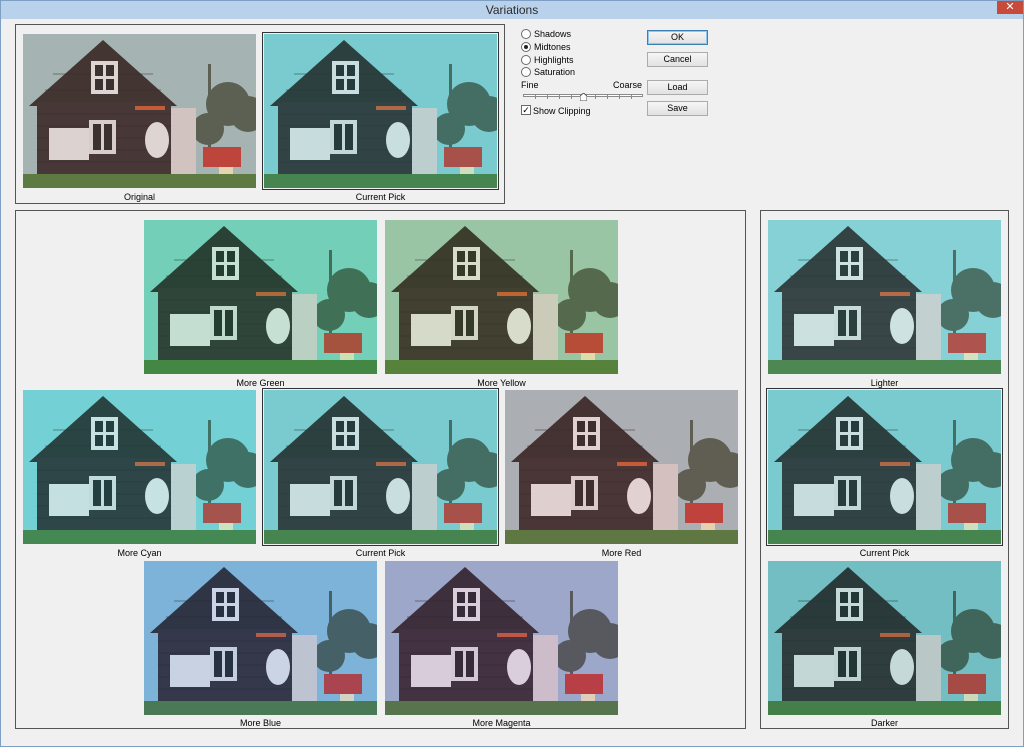 The width and height of the screenshot is (1024, 747). What do you see at coordinates (554, 60) in the screenshot?
I see `radio-highlights-label: Highlights` at bounding box center [554, 60].